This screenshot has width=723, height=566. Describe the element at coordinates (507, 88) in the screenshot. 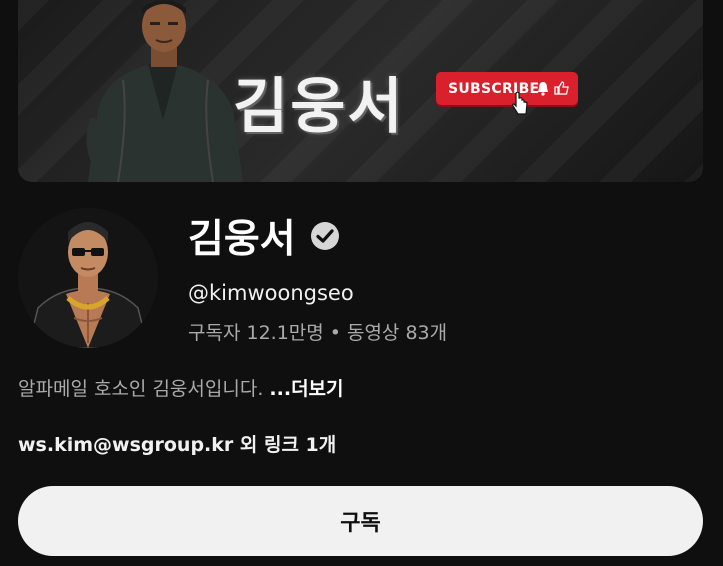

I see `banner-subscribe-graphic: SUBSCRIBE` at that location.